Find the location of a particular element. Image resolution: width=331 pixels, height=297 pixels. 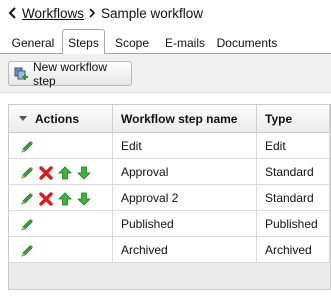

row-step-name: Edit is located at coordinates (185, 146).